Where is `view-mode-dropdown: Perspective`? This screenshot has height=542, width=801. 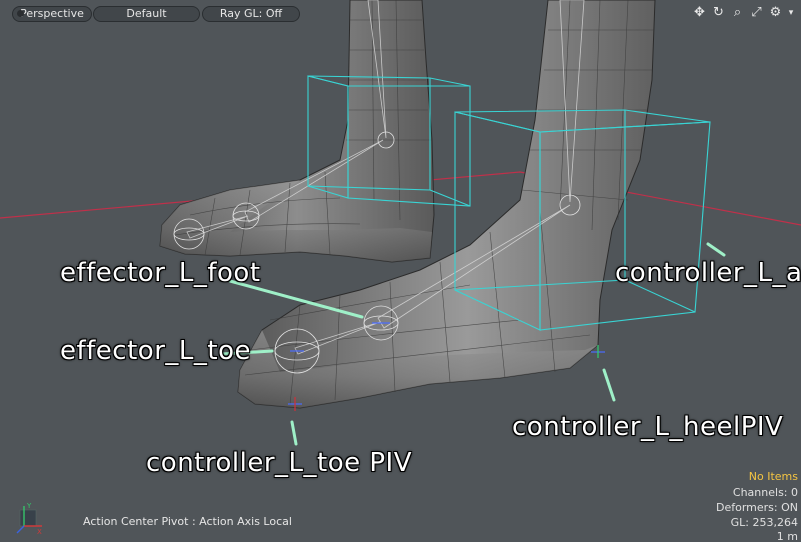
view-mode-dropdown: Perspective is located at coordinates (52, 14).